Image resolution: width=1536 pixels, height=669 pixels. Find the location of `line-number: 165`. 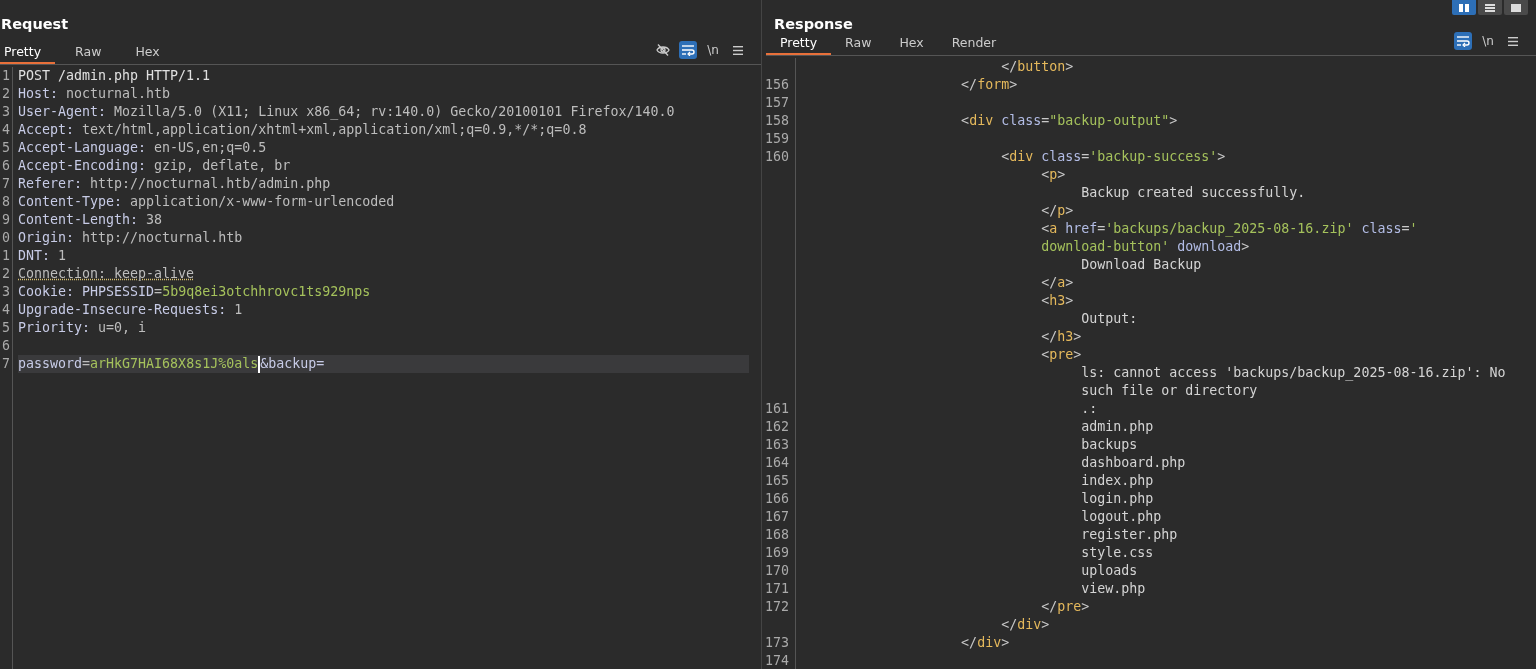

line-number: 165 is located at coordinates (776, 480).